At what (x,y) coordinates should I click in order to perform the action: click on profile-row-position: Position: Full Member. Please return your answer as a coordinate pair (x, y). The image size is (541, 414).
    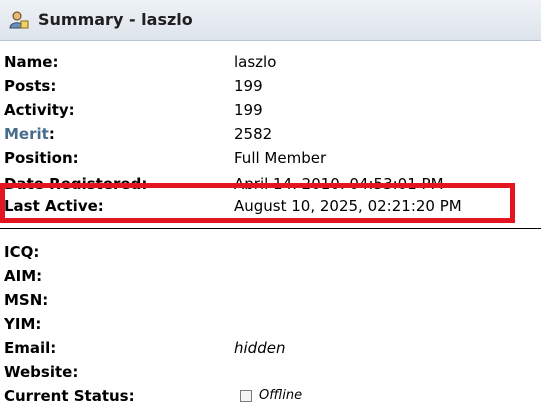
    Looking at the image, I should click on (270, 158).